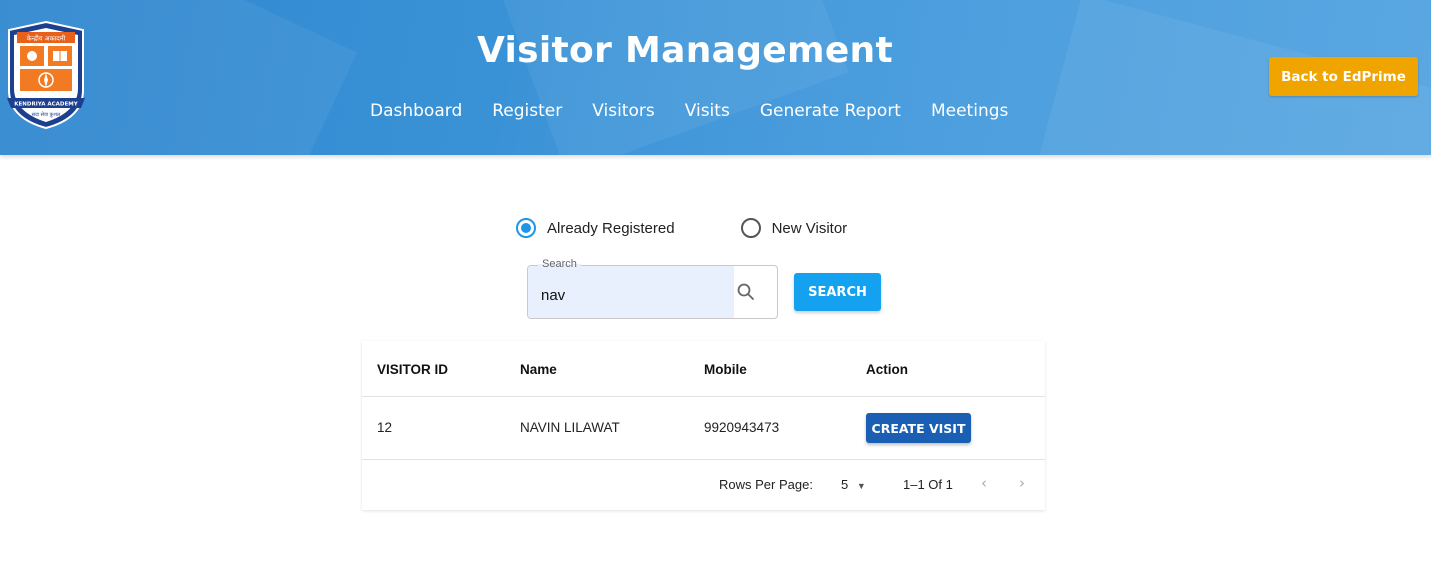 This screenshot has height=587, width=1431. What do you see at coordinates (746, 292) in the screenshot?
I see `search-icon` at bounding box center [746, 292].